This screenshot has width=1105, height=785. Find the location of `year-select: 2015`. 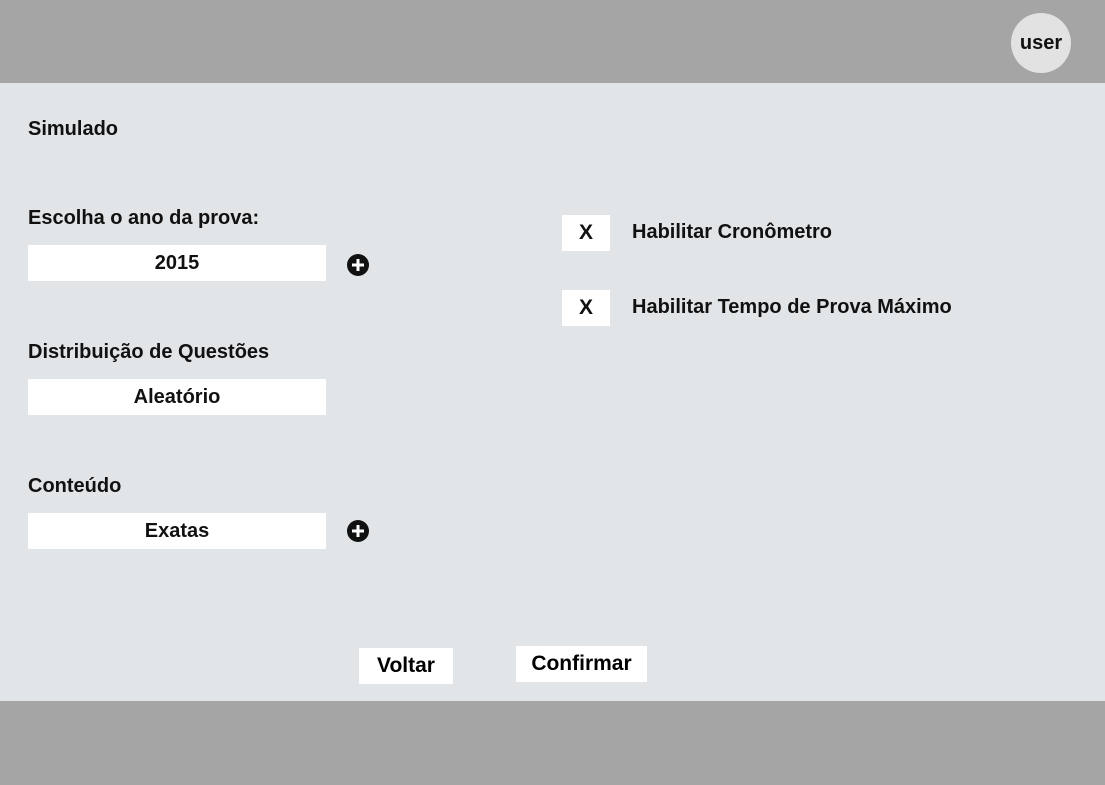

year-select: 2015 is located at coordinates (177, 263).